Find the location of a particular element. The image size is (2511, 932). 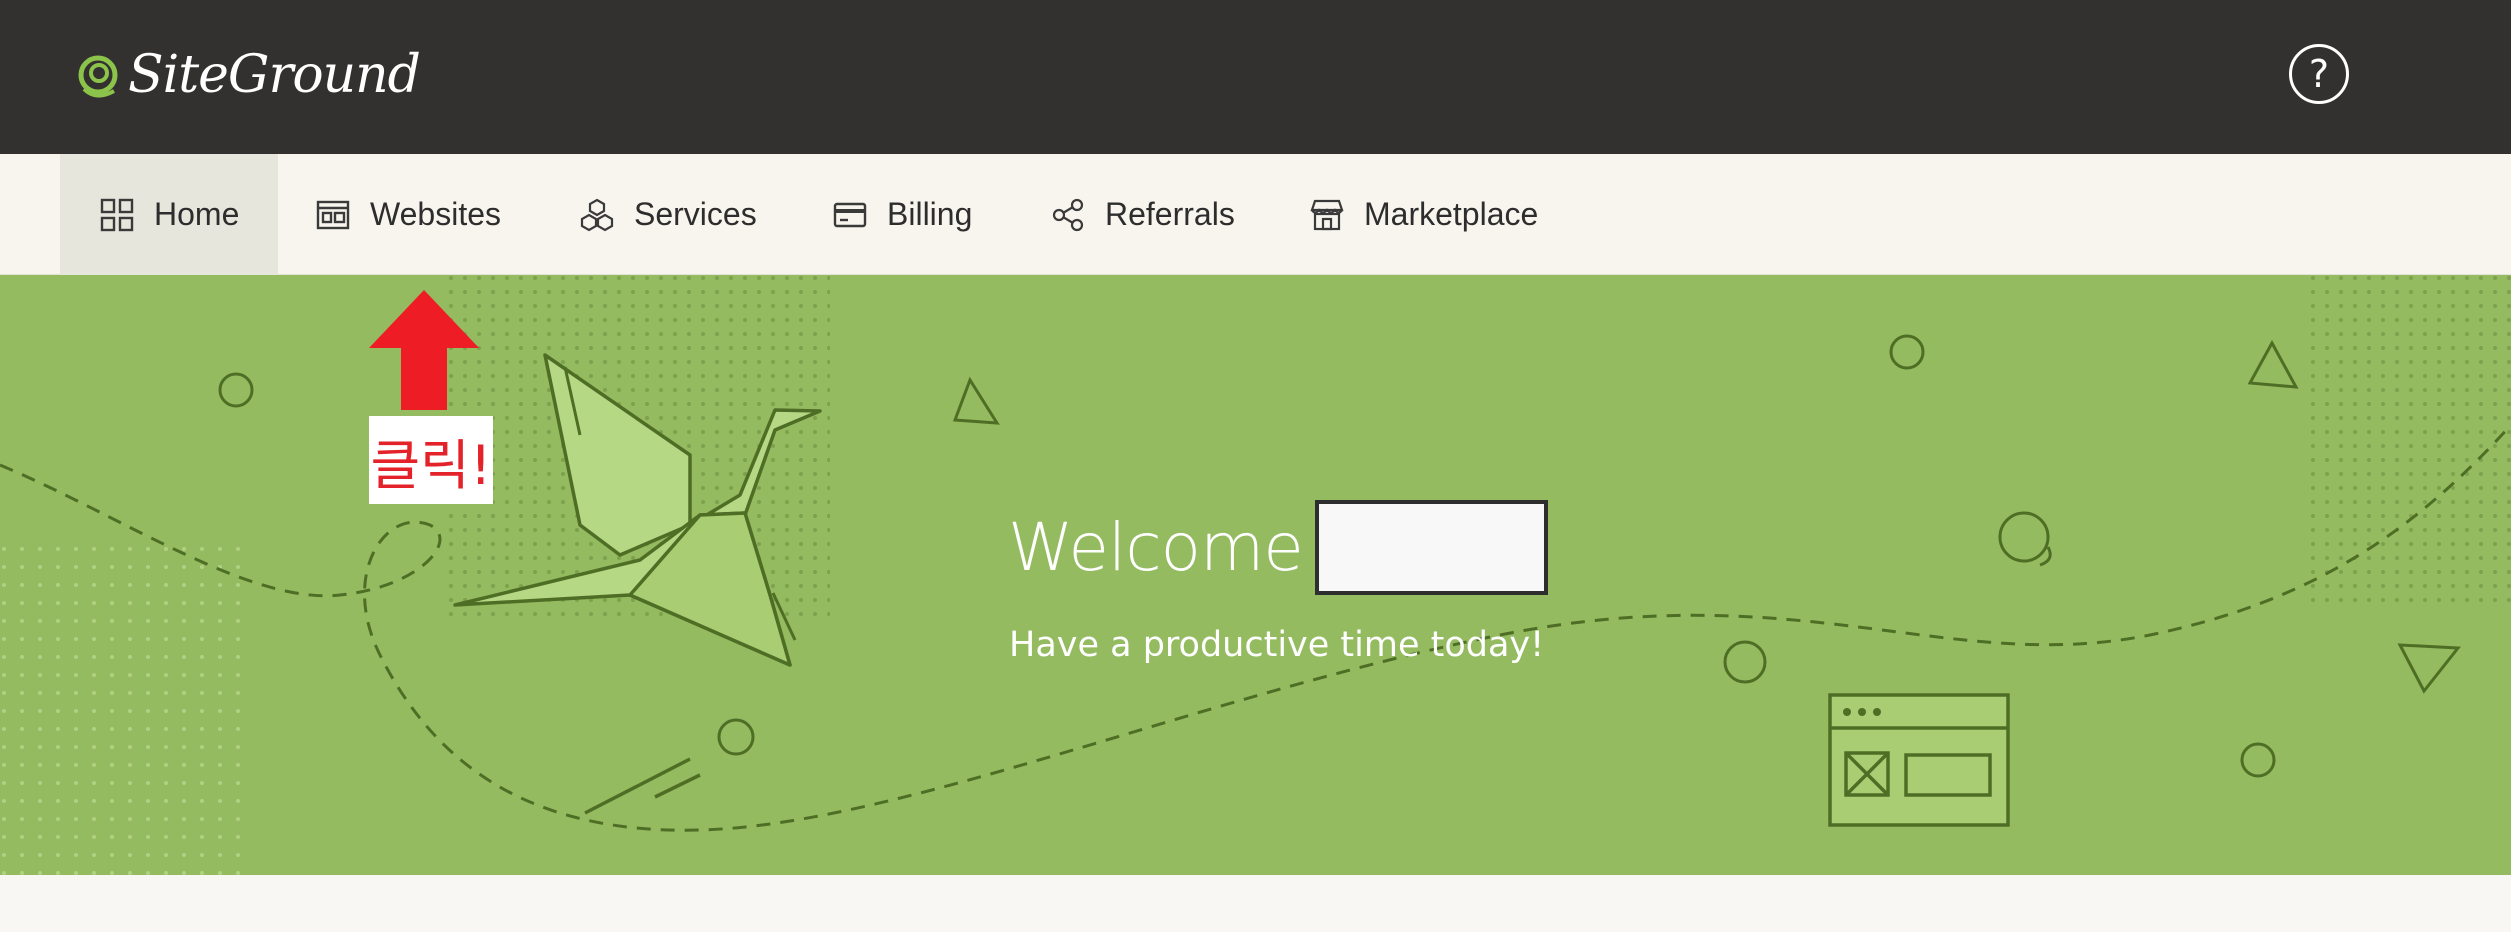

siteground-logo-icon is located at coordinates (98, 76).